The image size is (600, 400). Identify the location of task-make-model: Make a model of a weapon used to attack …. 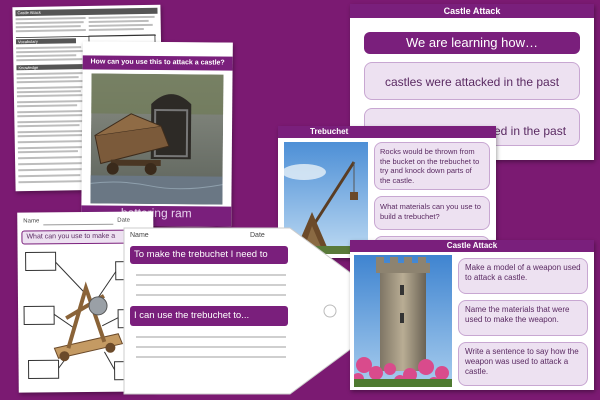
(523, 276).